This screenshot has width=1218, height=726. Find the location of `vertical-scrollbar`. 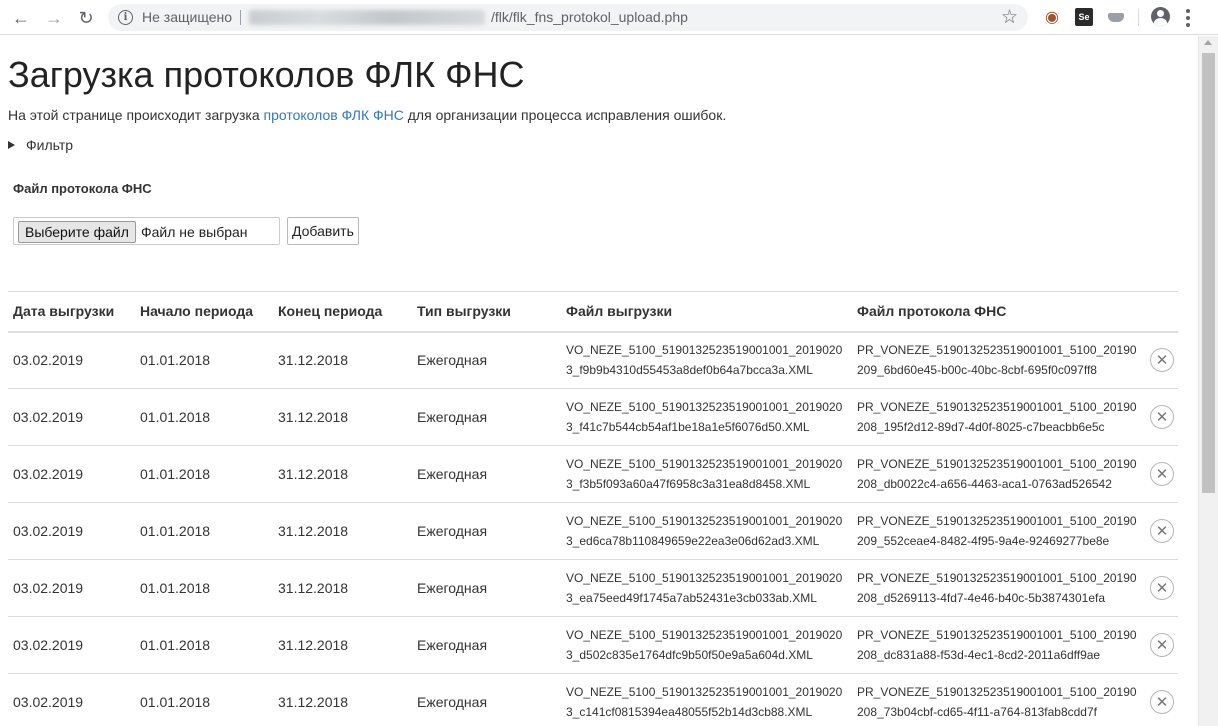

vertical-scrollbar is located at coordinates (1208, 381).